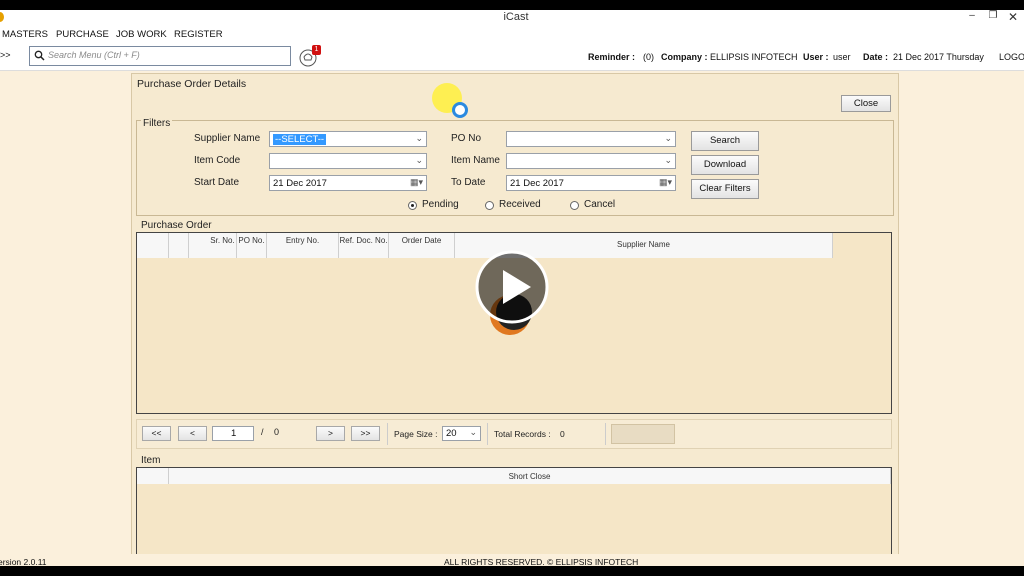 The width and height of the screenshot is (1024, 576). What do you see at coordinates (938, 57) in the screenshot?
I see `date-value: 21 Dec 2017 Thursday` at bounding box center [938, 57].